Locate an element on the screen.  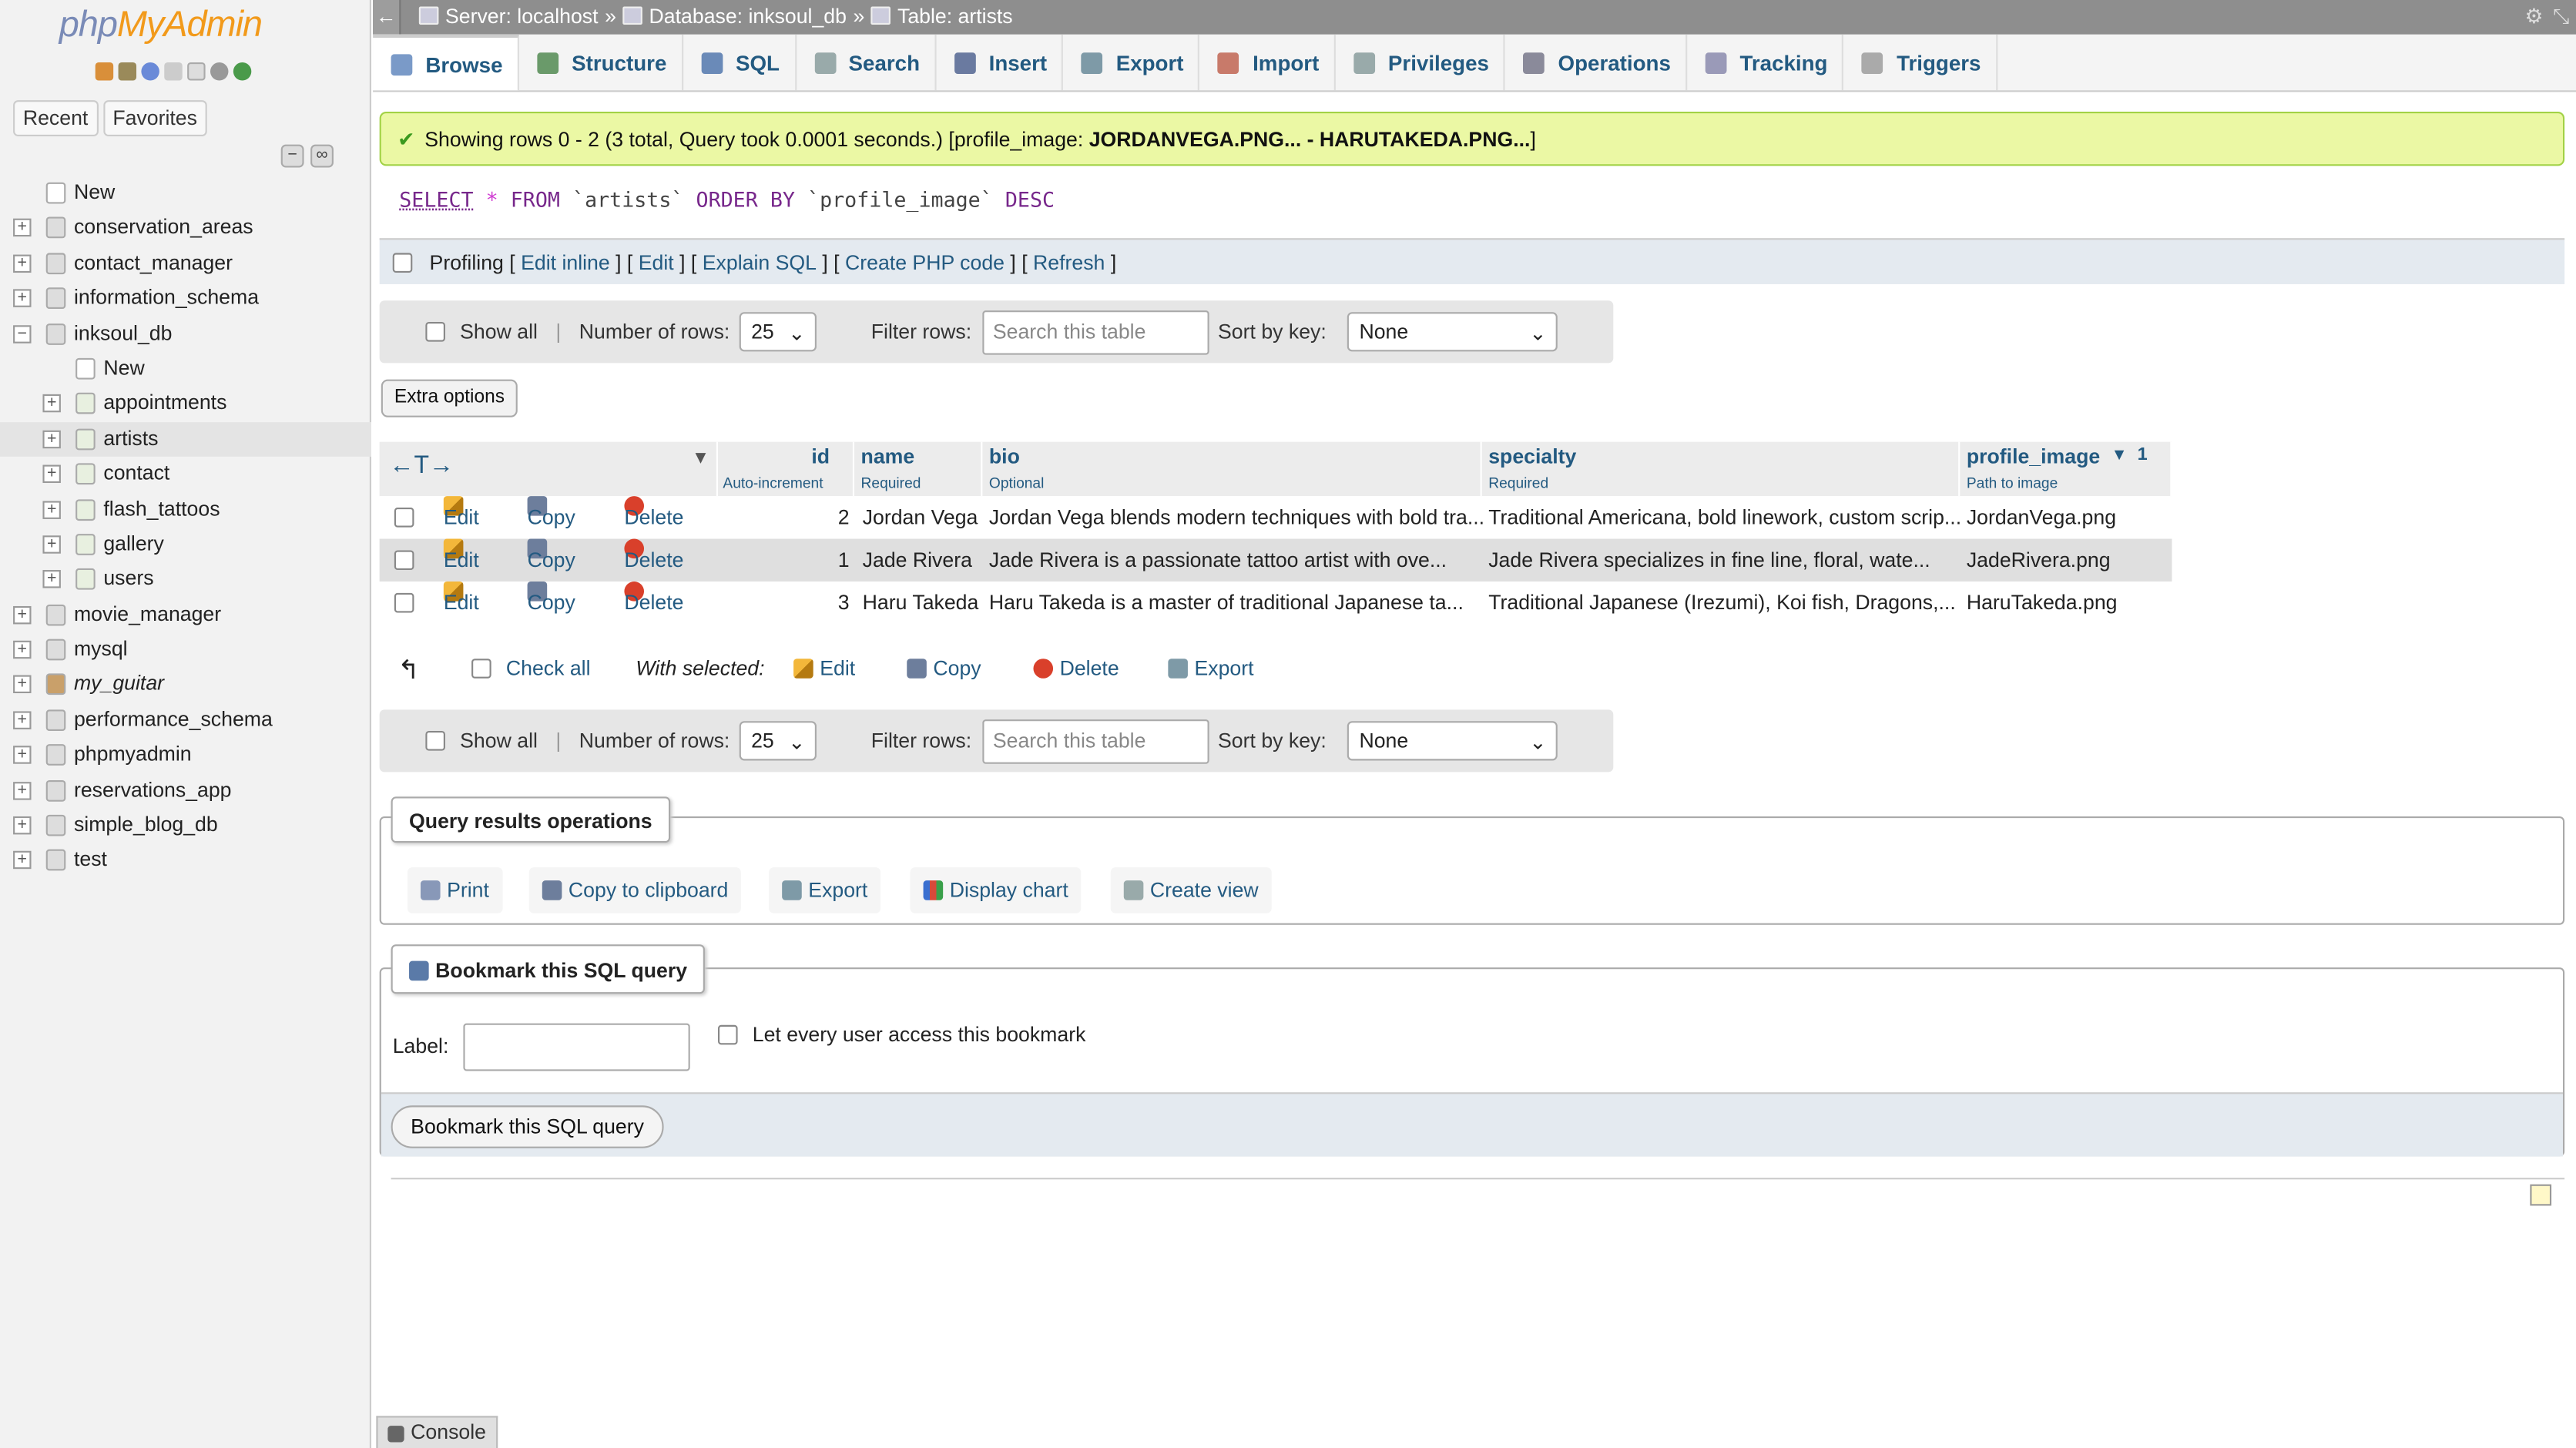
tree-item-table: + appointments is located at coordinates (185, 404).